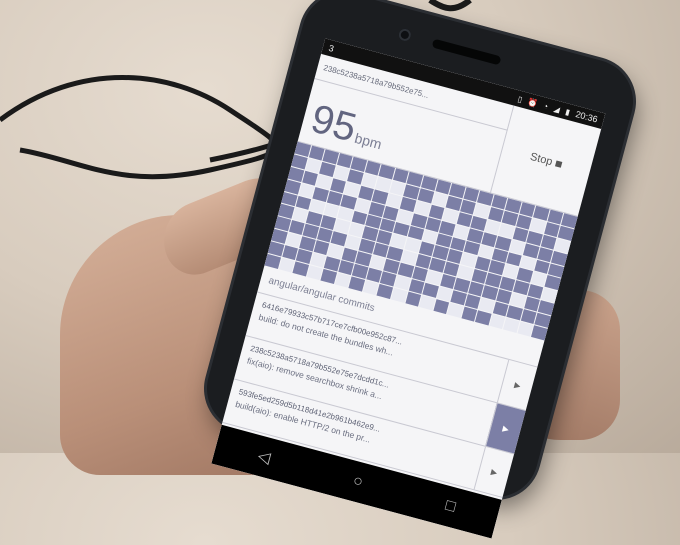 Image resolution: width=680 pixels, height=545 pixels. What do you see at coordinates (541, 159) in the screenshot?
I see `stop-label: Stop` at bounding box center [541, 159].